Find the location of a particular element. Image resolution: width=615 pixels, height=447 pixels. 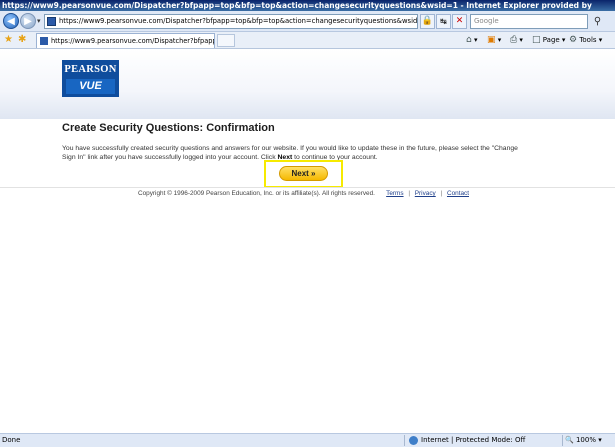

back-button-icon: ◀ is located at coordinates (11, 21).